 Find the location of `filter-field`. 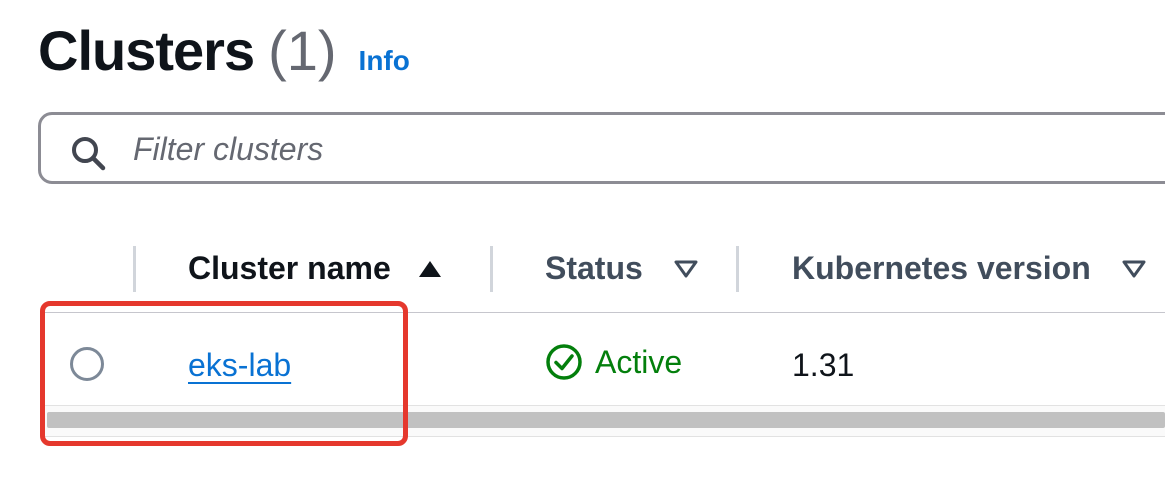

filter-field is located at coordinates (601, 148).